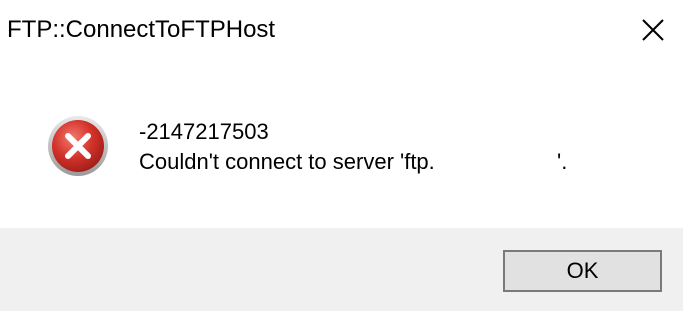 This screenshot has height=311, width=683. What do you see at coordinates (582, 271) in the screenshot?
I see `ok-button: OK` at bounding box center [582, 271].